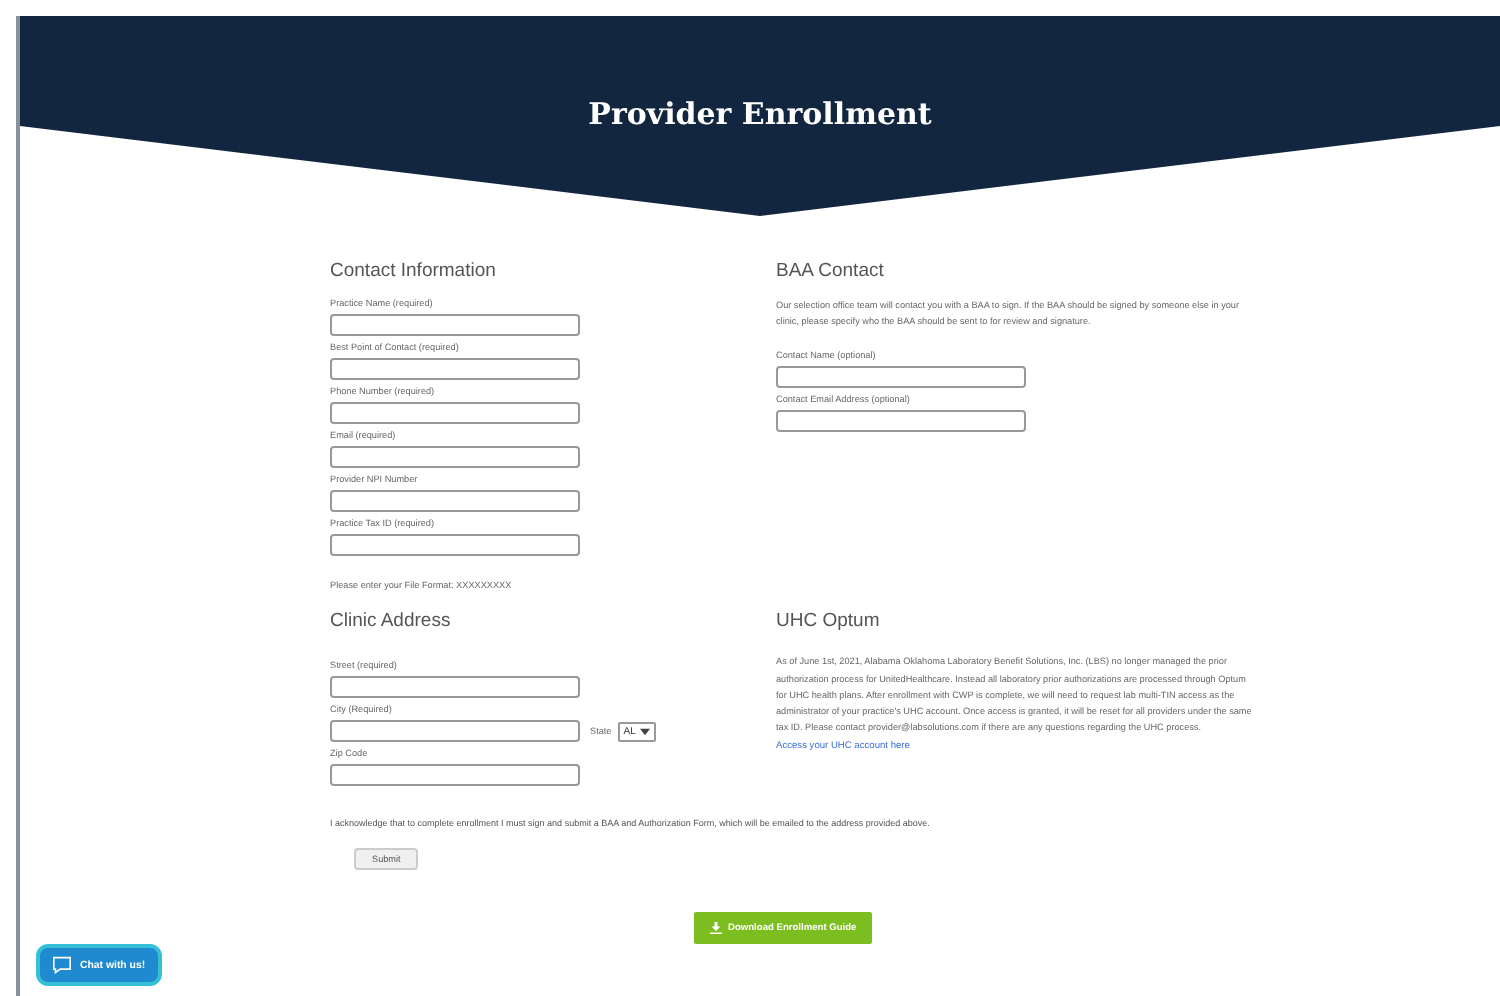 The image size is (1500, 996). I want to click on section-heading: Clinic Address, so click(391, 621).